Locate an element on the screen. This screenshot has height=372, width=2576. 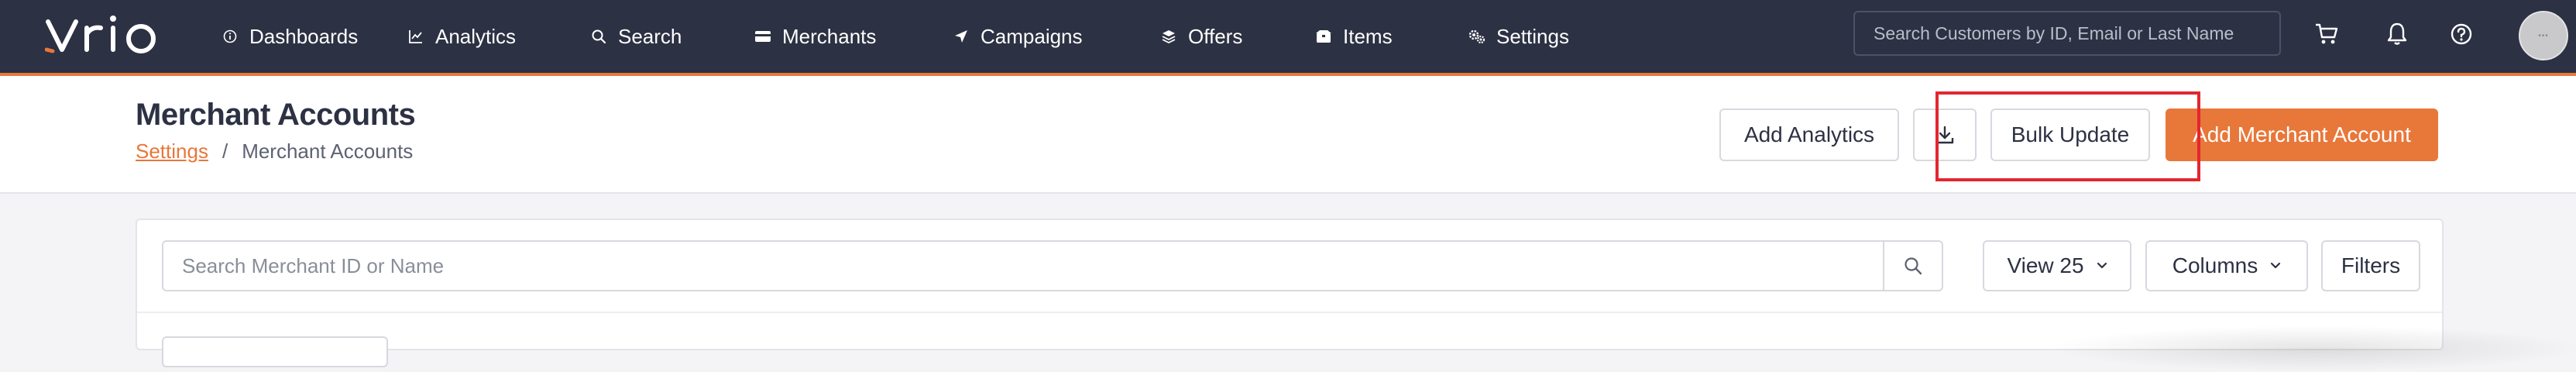
nav-campaigns: Campaigns is located at coordinates (1017, 36).